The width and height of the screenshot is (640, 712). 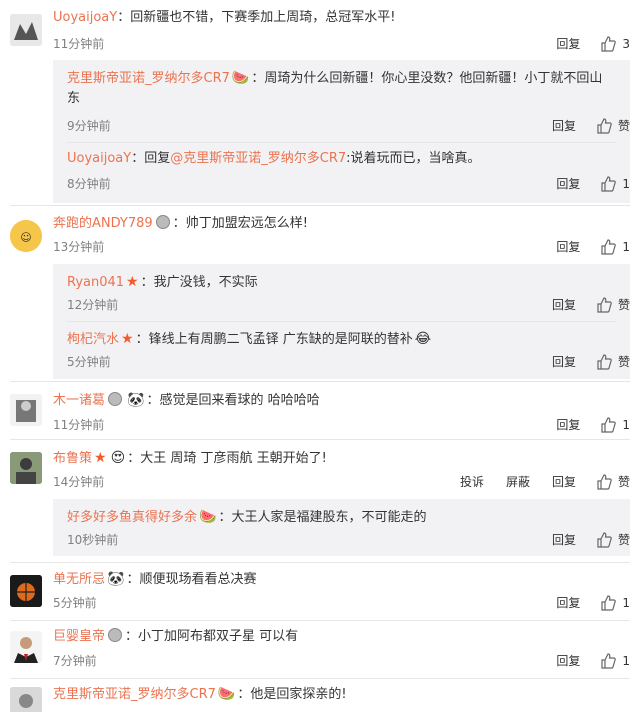 What do you see at coordinates (85, 17) in the screenshot?
I see `comment-username: UoyaijoaY` at bounding box center [85, 17].